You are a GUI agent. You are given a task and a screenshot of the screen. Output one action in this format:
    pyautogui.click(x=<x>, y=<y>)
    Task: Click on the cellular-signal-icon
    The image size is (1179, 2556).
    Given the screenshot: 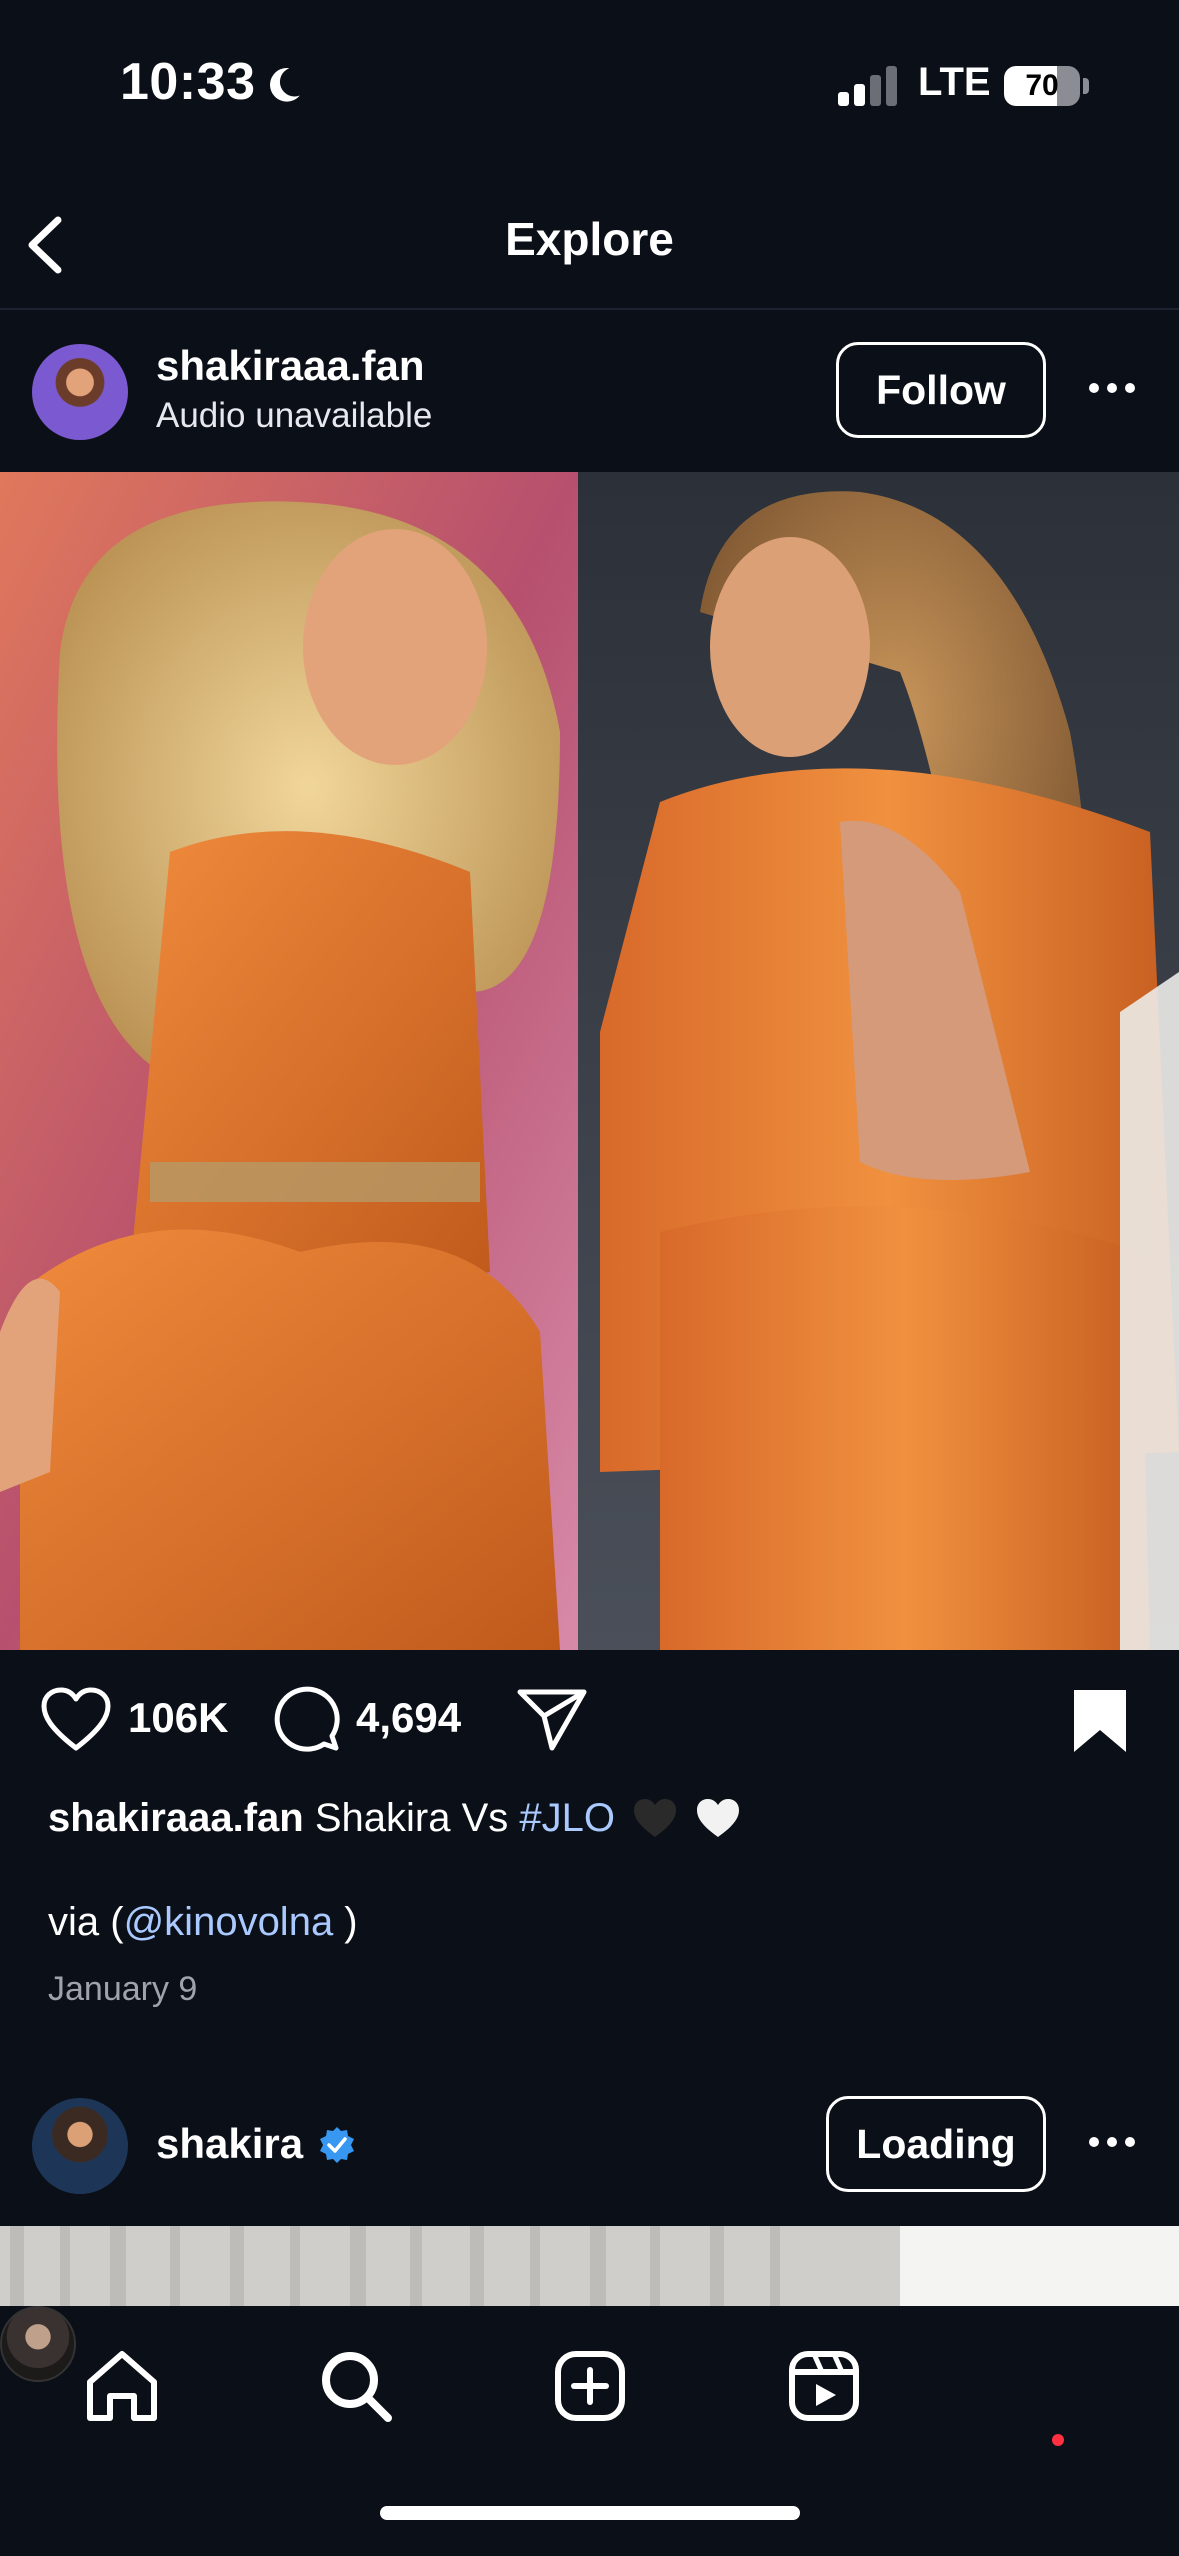 What is the action you would take?
    pyautogui.click(x=867, y=86)
    